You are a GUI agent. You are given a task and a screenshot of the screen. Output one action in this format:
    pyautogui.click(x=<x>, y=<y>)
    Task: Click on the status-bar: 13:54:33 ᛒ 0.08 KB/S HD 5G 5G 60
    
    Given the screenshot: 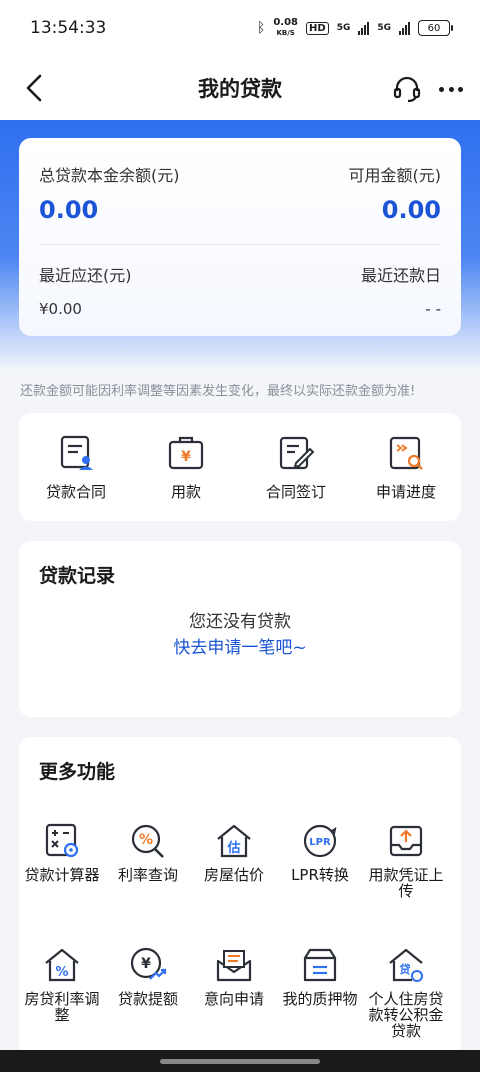 What is the action you would take?
    pyautogui.click(x=240, y=28)
    